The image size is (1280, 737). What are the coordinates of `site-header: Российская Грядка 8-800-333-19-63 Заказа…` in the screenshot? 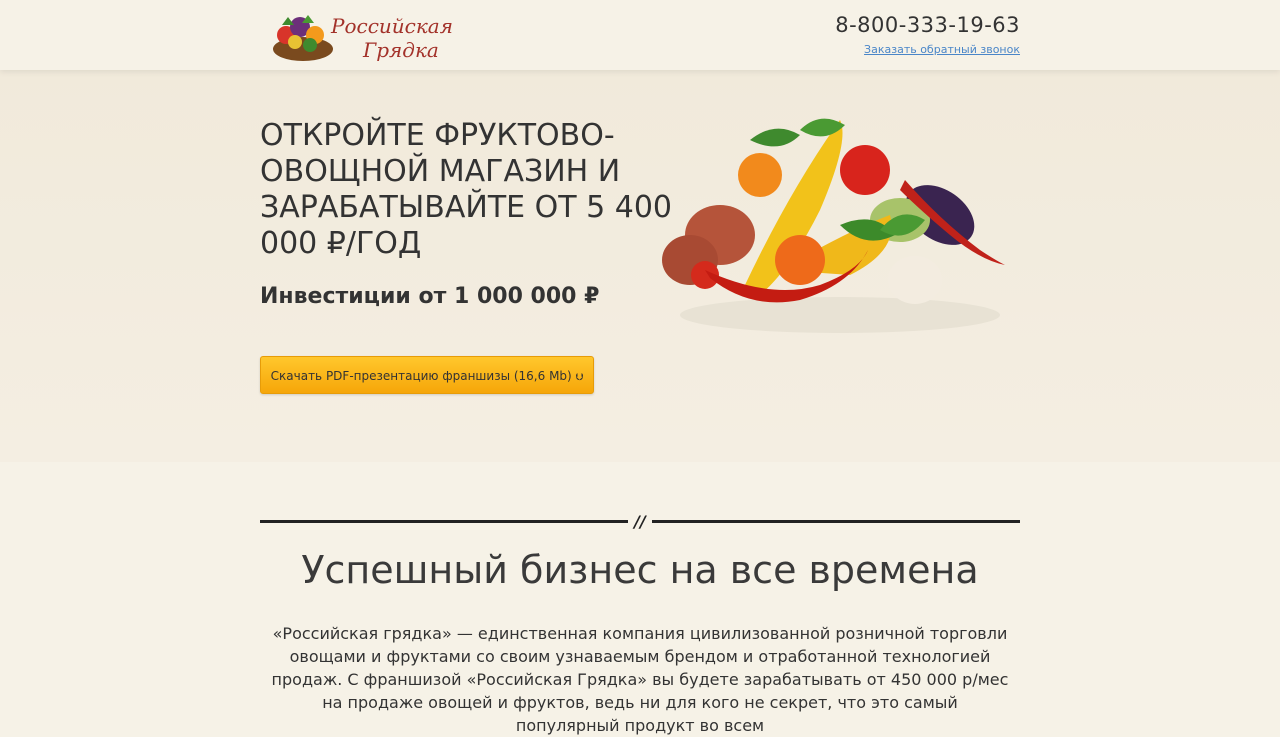 It's located at (640, 35).